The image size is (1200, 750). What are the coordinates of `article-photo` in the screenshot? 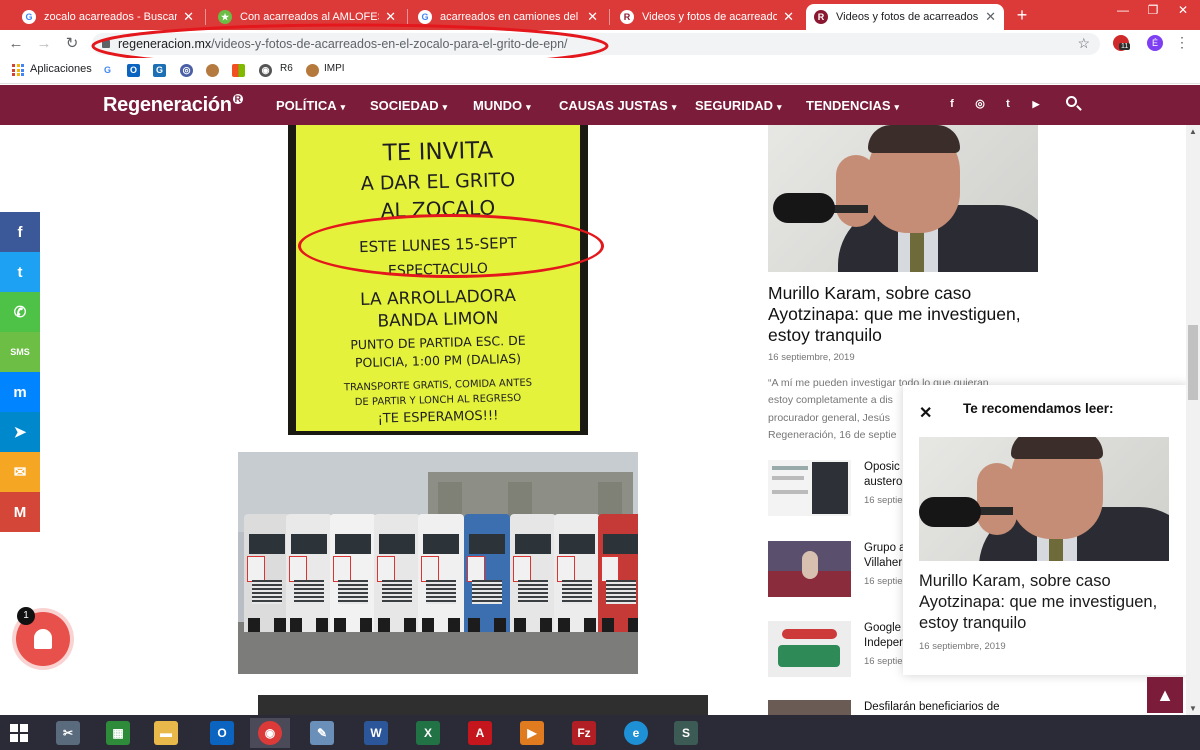 It's located at (903, 198).